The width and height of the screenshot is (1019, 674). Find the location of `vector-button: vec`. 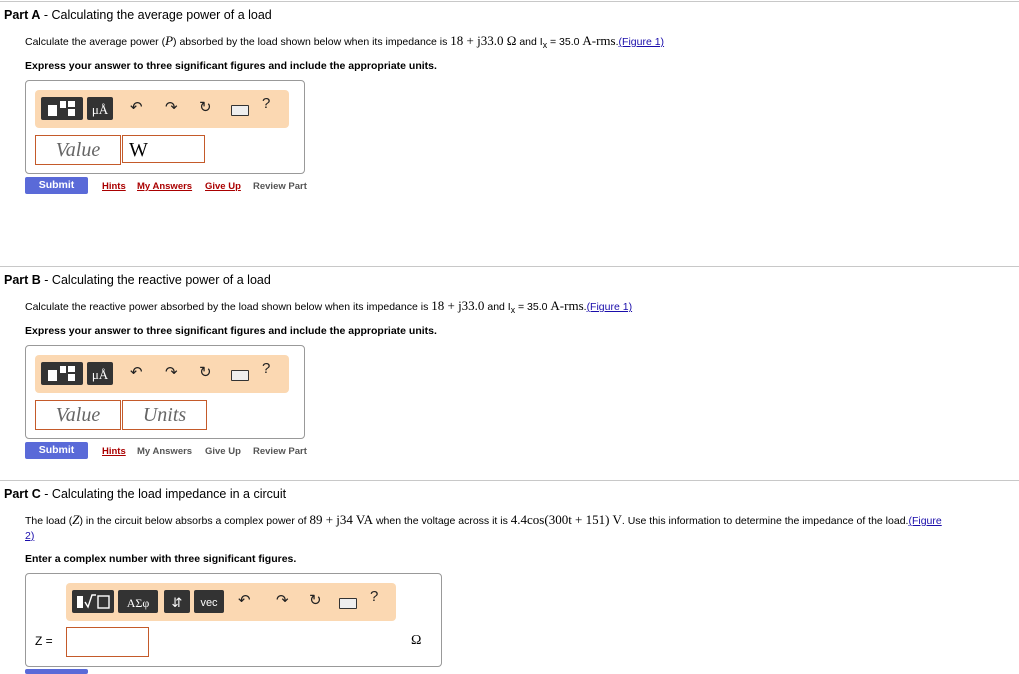

vector-button: vec is located at coordinates (209, 601).